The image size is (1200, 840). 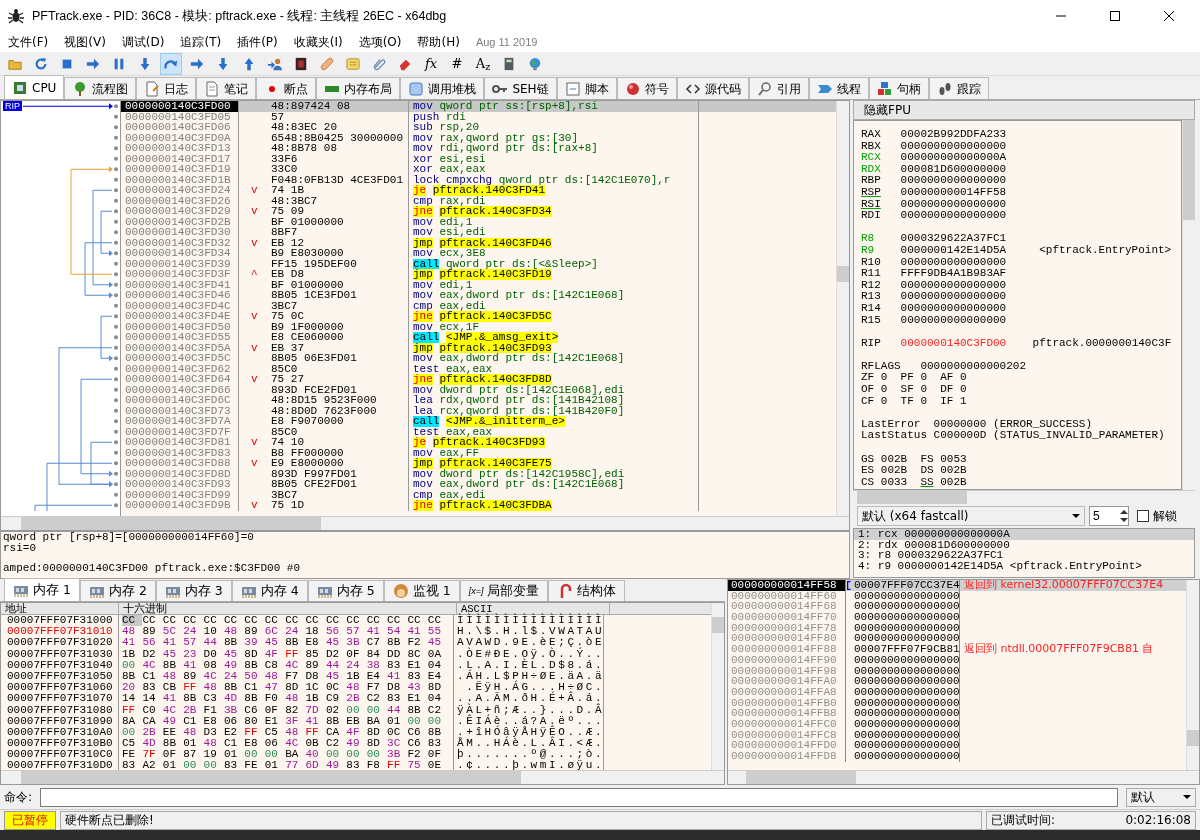 What do you see at coordinates (957, 660) in the screenshot?
I see `stack-row: 000000000014FF90 0000000000000000` at bounding box center [957, 660].